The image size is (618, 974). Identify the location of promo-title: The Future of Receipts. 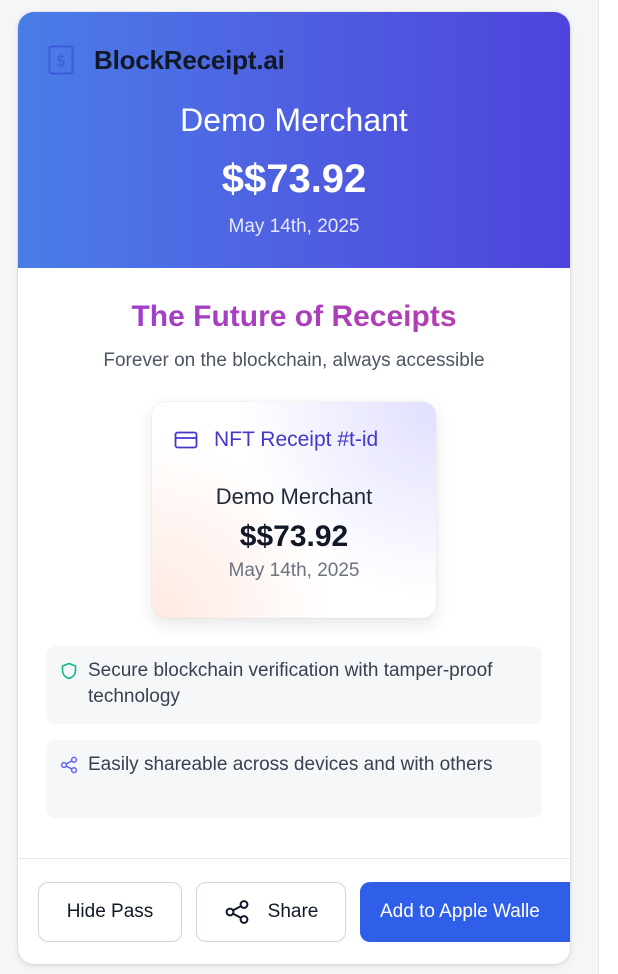
(294, 317).